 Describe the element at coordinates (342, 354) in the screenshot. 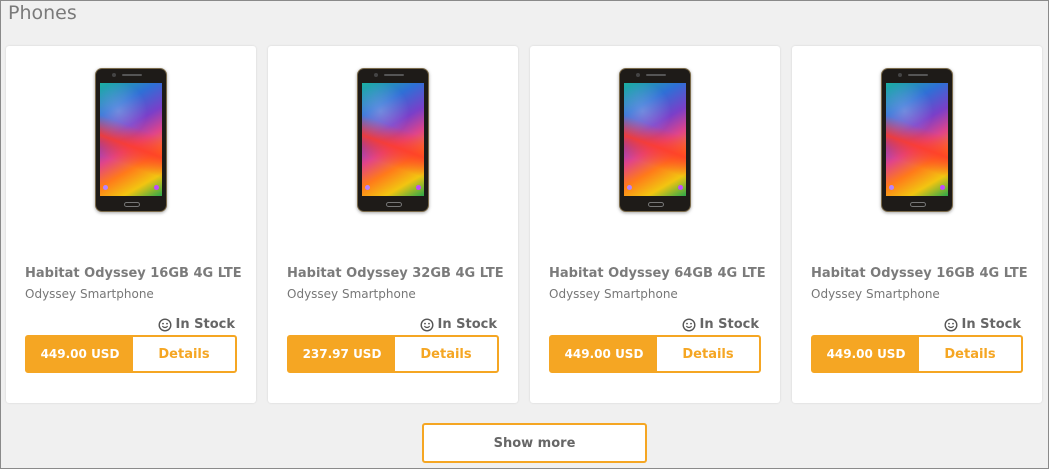

I see `price-button: 237.97 USD` at that location.